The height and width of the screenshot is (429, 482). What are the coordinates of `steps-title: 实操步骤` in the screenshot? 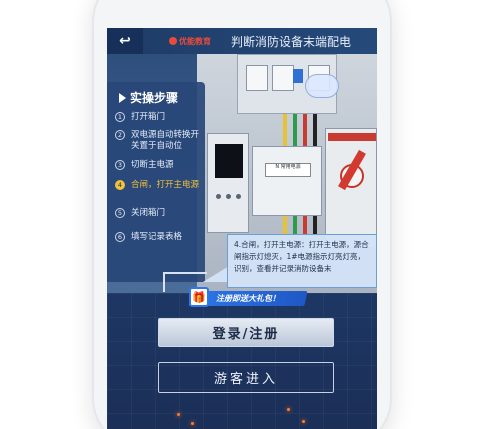 It's located at (154, 98).